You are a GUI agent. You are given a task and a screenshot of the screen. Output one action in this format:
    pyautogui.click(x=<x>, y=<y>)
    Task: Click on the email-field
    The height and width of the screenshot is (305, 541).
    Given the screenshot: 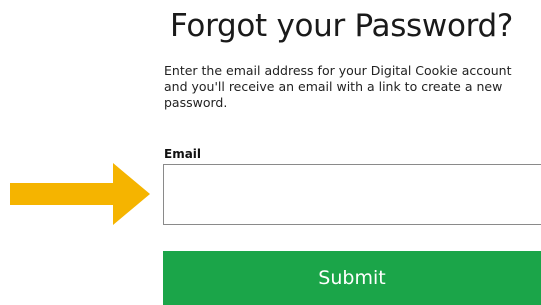 What is the action you would take?
    pyautogui.click(x=352, y=194)
    